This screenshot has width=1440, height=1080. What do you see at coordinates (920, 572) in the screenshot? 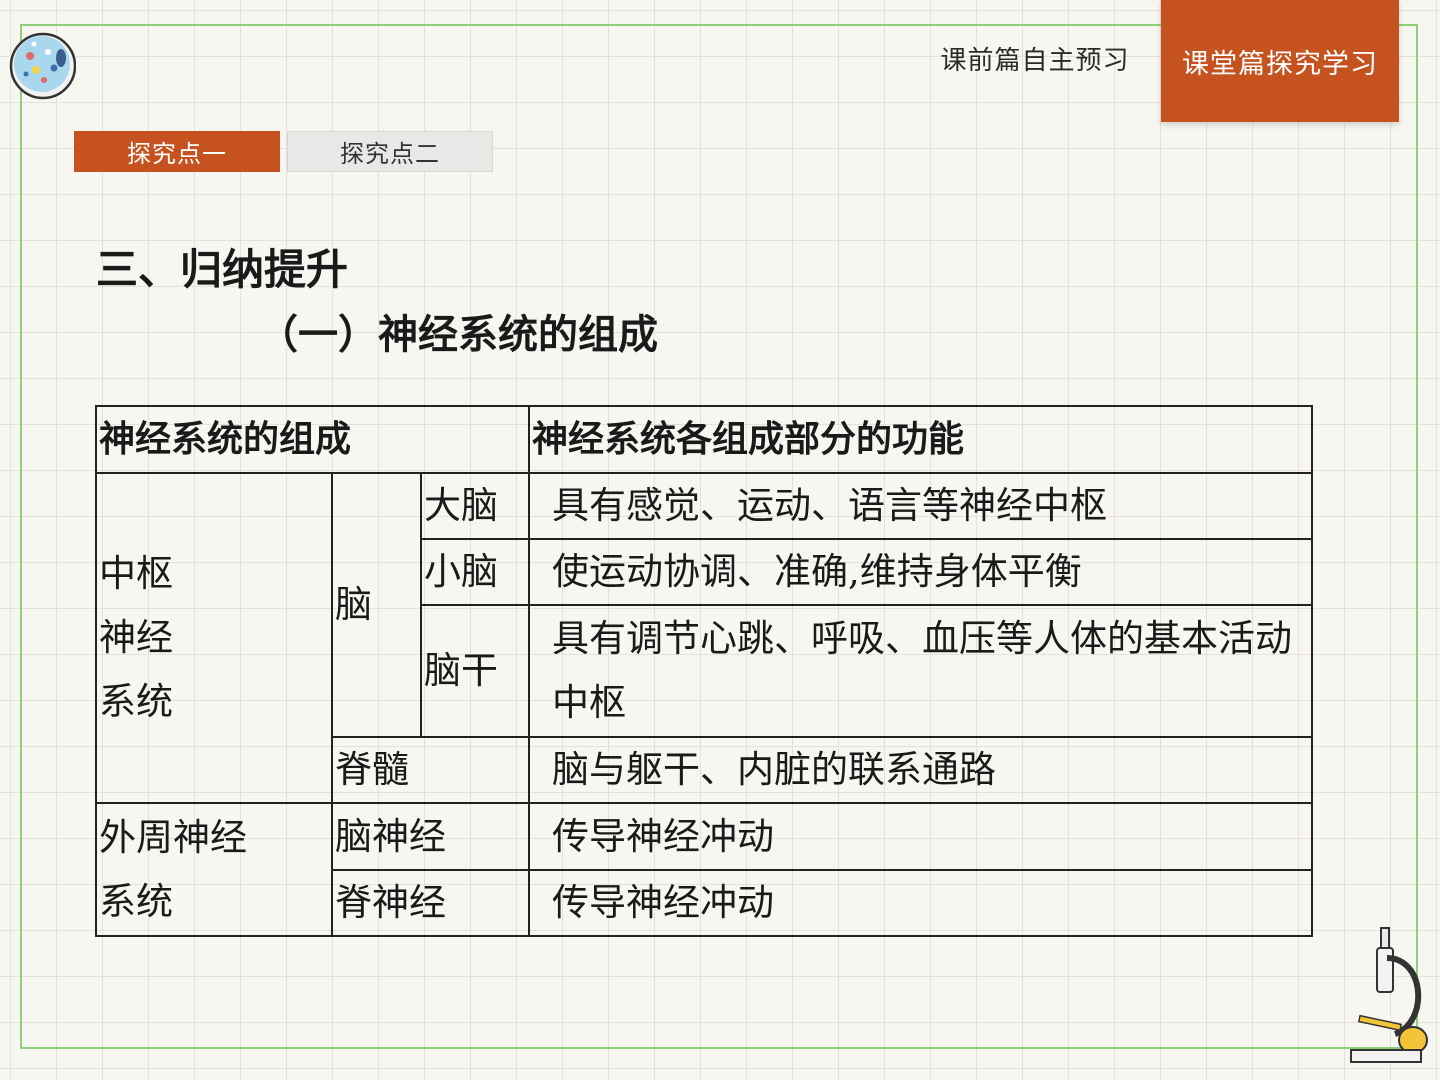
I see `cerebellum-function: 使运动协调、准确,维持身体平衡` at bounding box center [920, 572].